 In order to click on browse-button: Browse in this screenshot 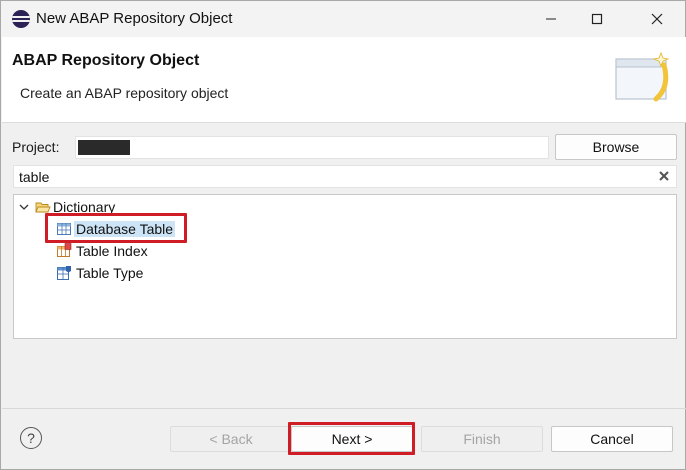, I will do `click(616, 147)`.